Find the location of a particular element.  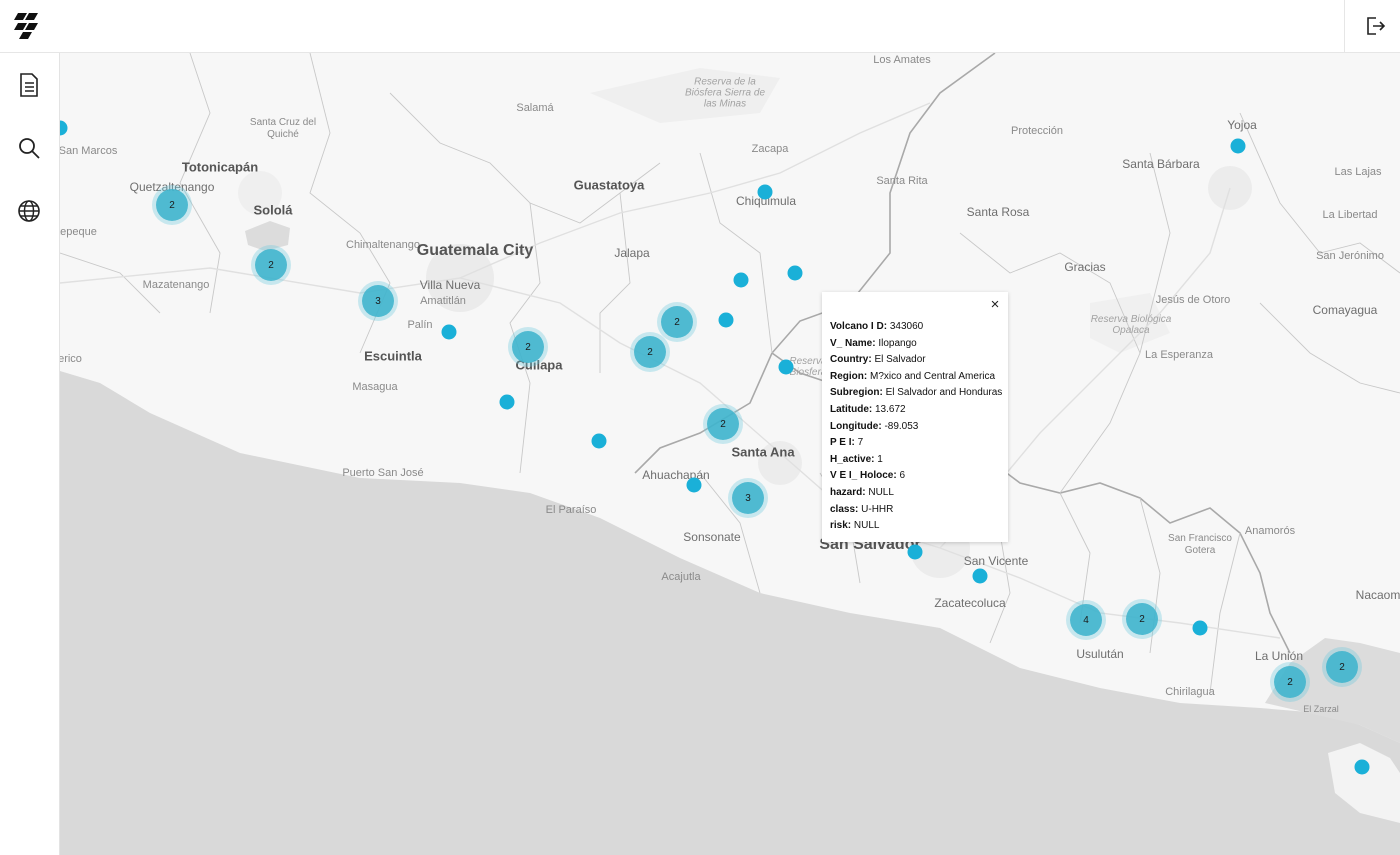

label-san-marcos: San Marcos is located at coordinates (89, 151).